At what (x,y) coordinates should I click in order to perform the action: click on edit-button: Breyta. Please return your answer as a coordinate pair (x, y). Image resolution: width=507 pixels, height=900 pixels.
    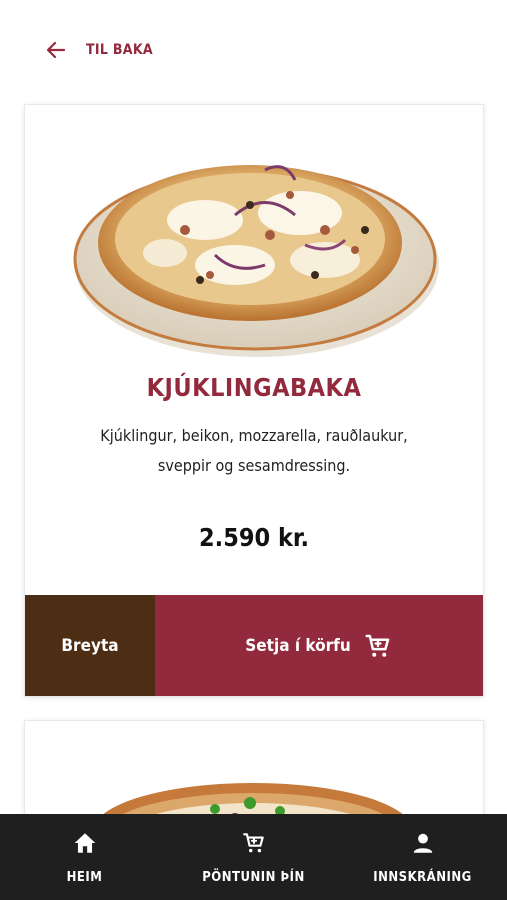
    Looking at the image, I should click on (90, 645).